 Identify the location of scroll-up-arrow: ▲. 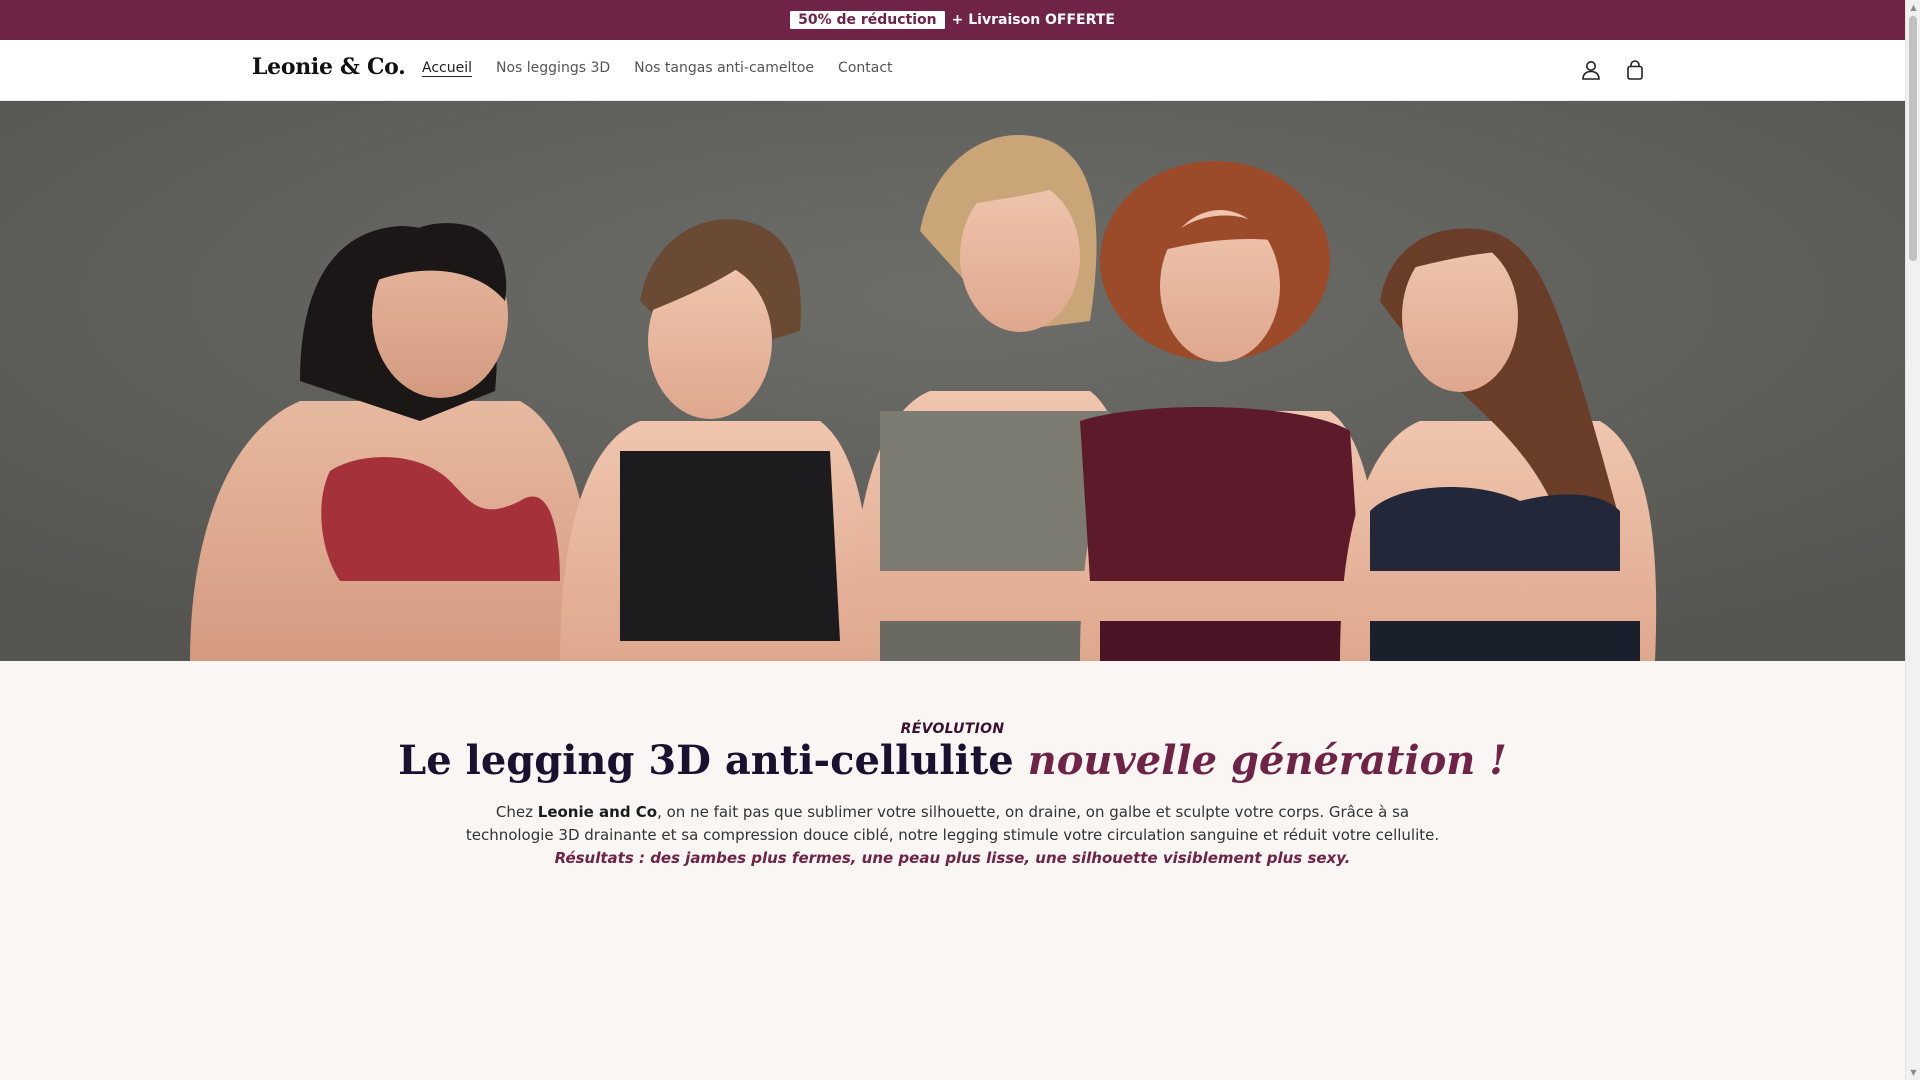
(1913, 7).